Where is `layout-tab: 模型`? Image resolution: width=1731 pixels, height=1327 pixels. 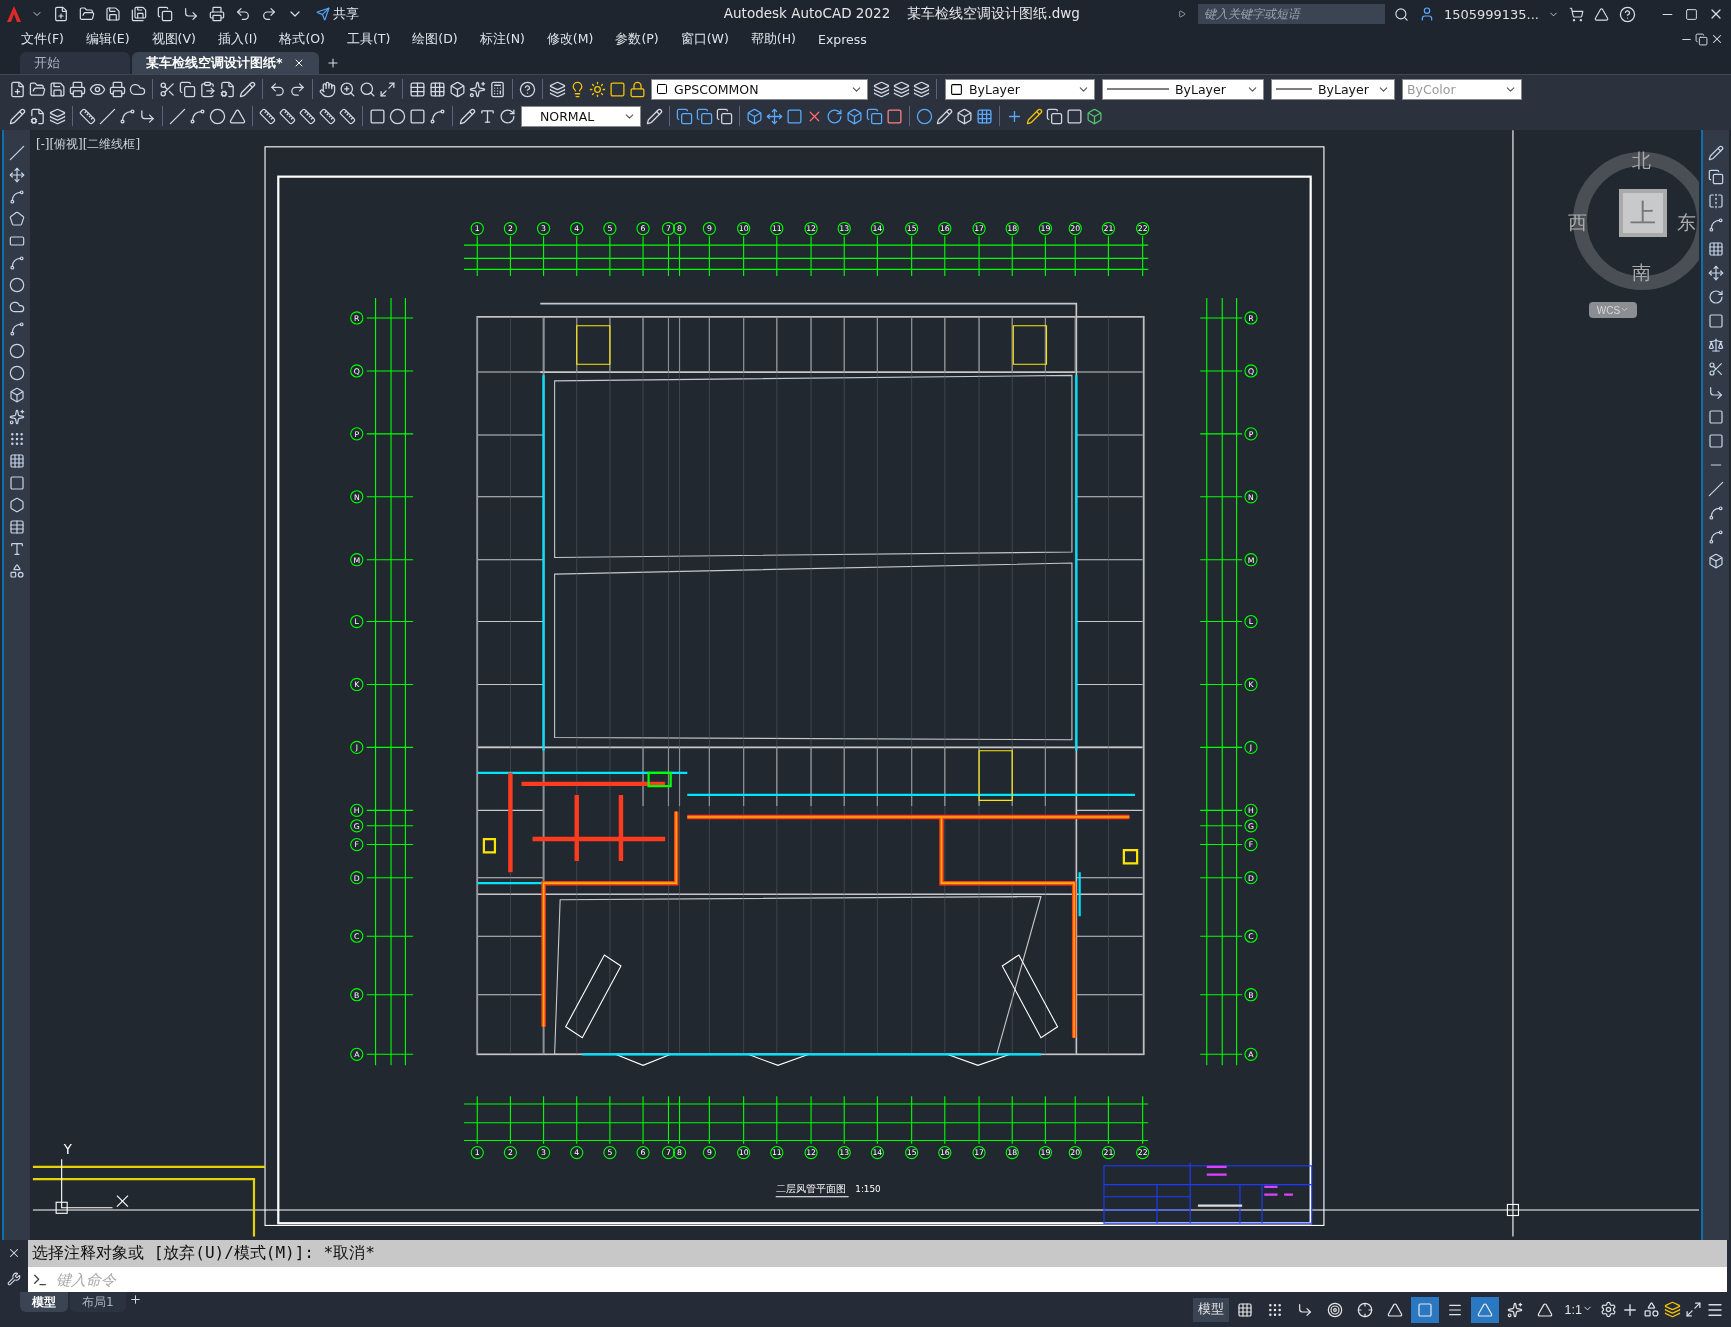
layout-tab: 模型 is located at coordinates (44, 1302).